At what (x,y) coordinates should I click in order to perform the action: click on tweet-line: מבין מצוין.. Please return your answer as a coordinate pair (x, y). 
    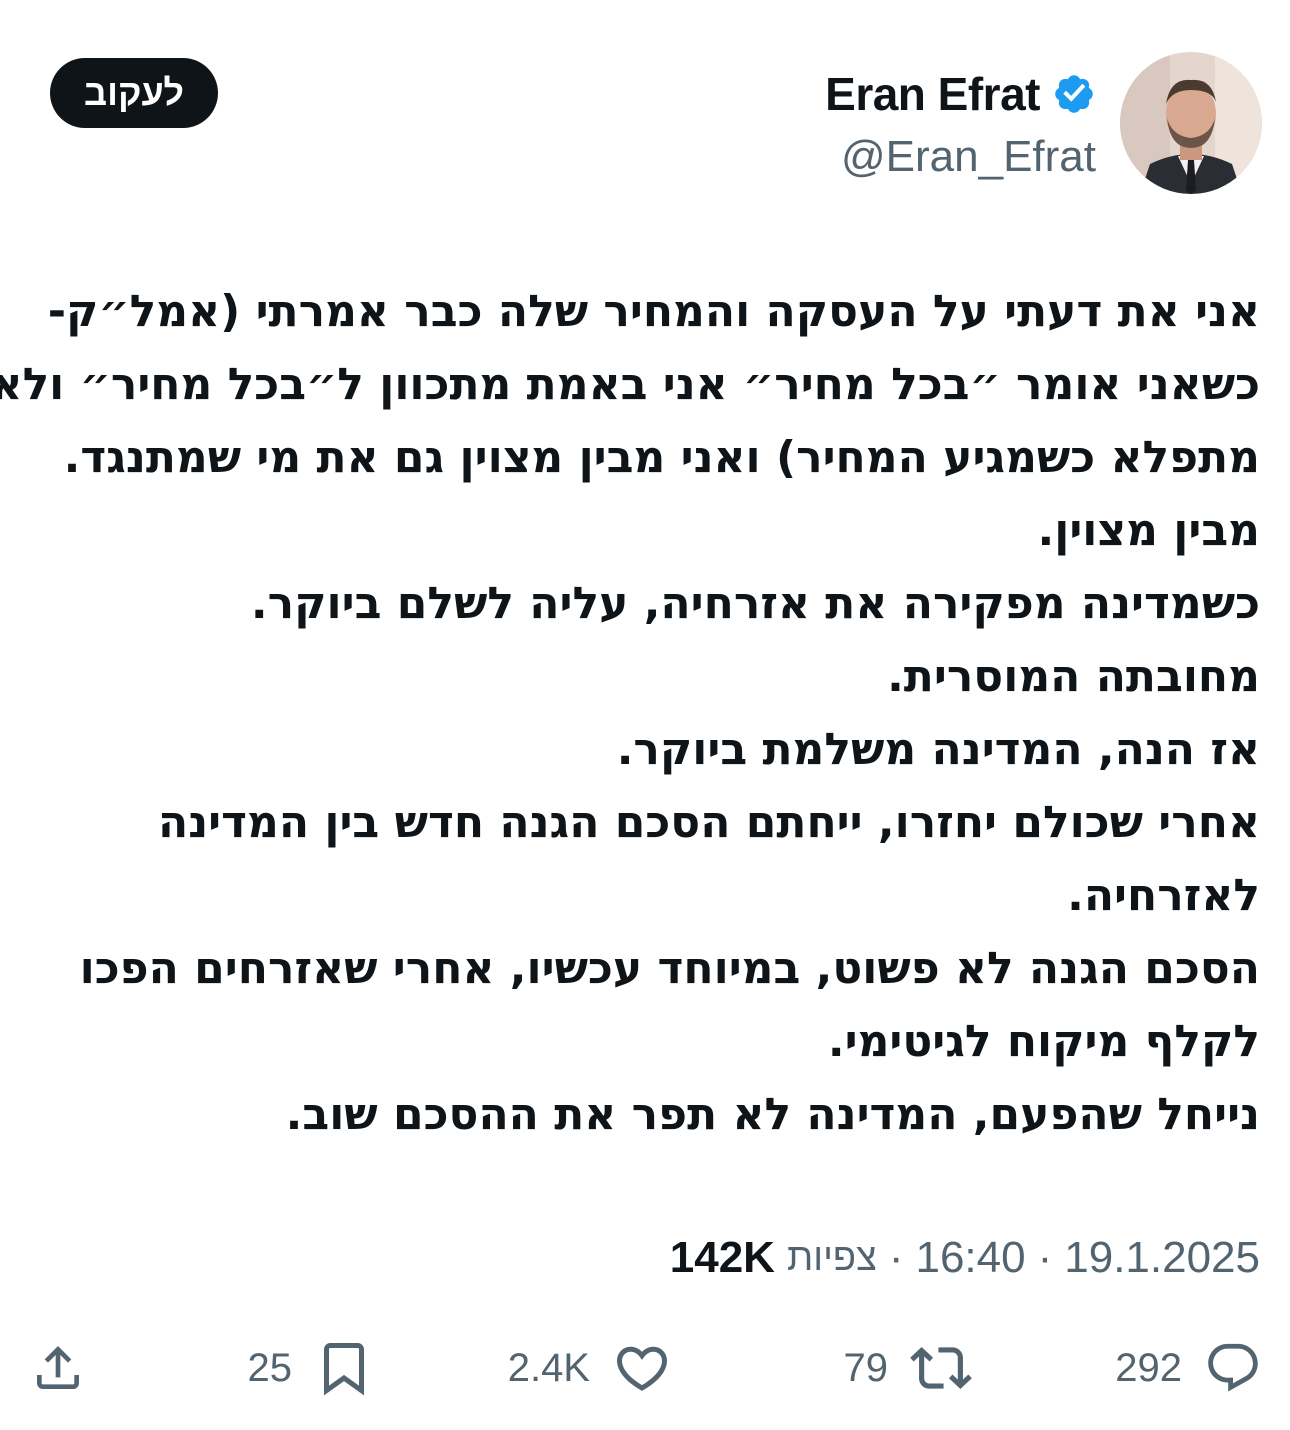
    Looking at the image, I should click on (1149, 530).